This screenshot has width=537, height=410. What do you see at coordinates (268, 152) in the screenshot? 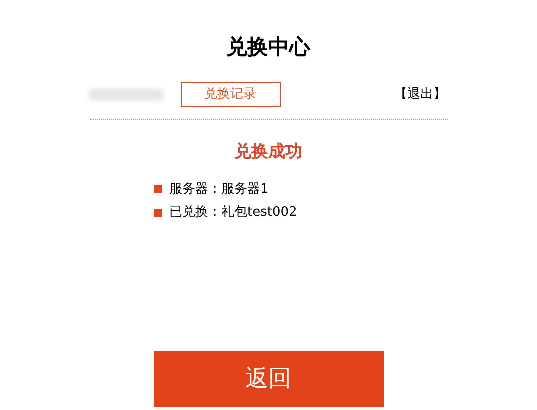
I see `success-heading: 兑换成功` at bounding box center [268, 152].